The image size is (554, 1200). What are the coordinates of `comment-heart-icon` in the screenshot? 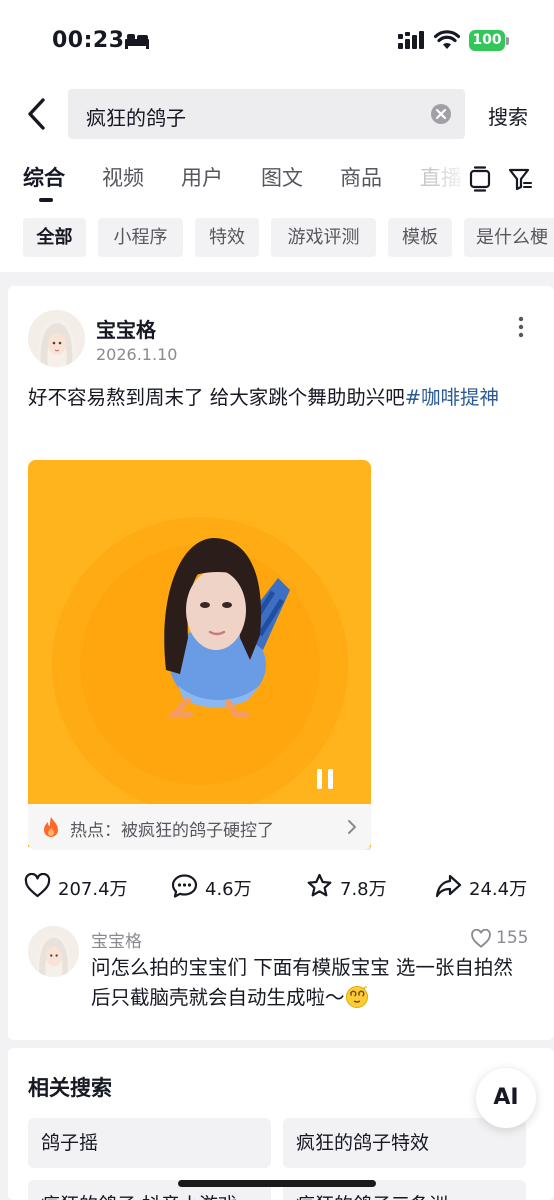 It's located at (481, 938).